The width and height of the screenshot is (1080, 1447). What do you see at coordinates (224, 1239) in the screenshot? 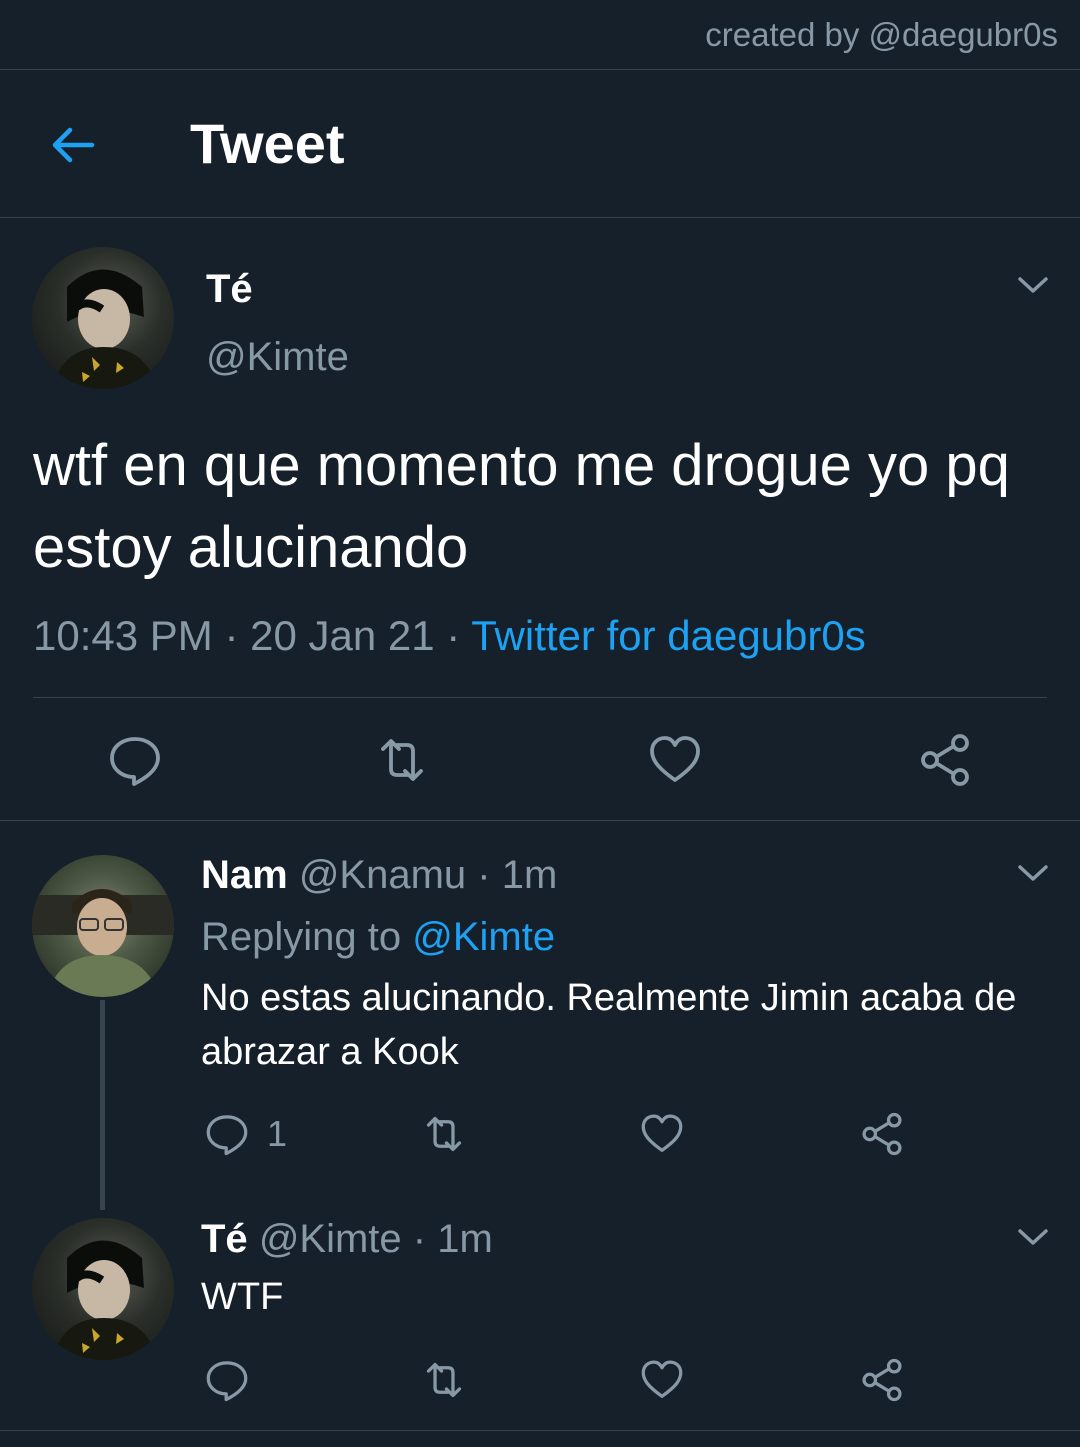
I see `reply-author-name: Té` at bounding box center [224, 1239].